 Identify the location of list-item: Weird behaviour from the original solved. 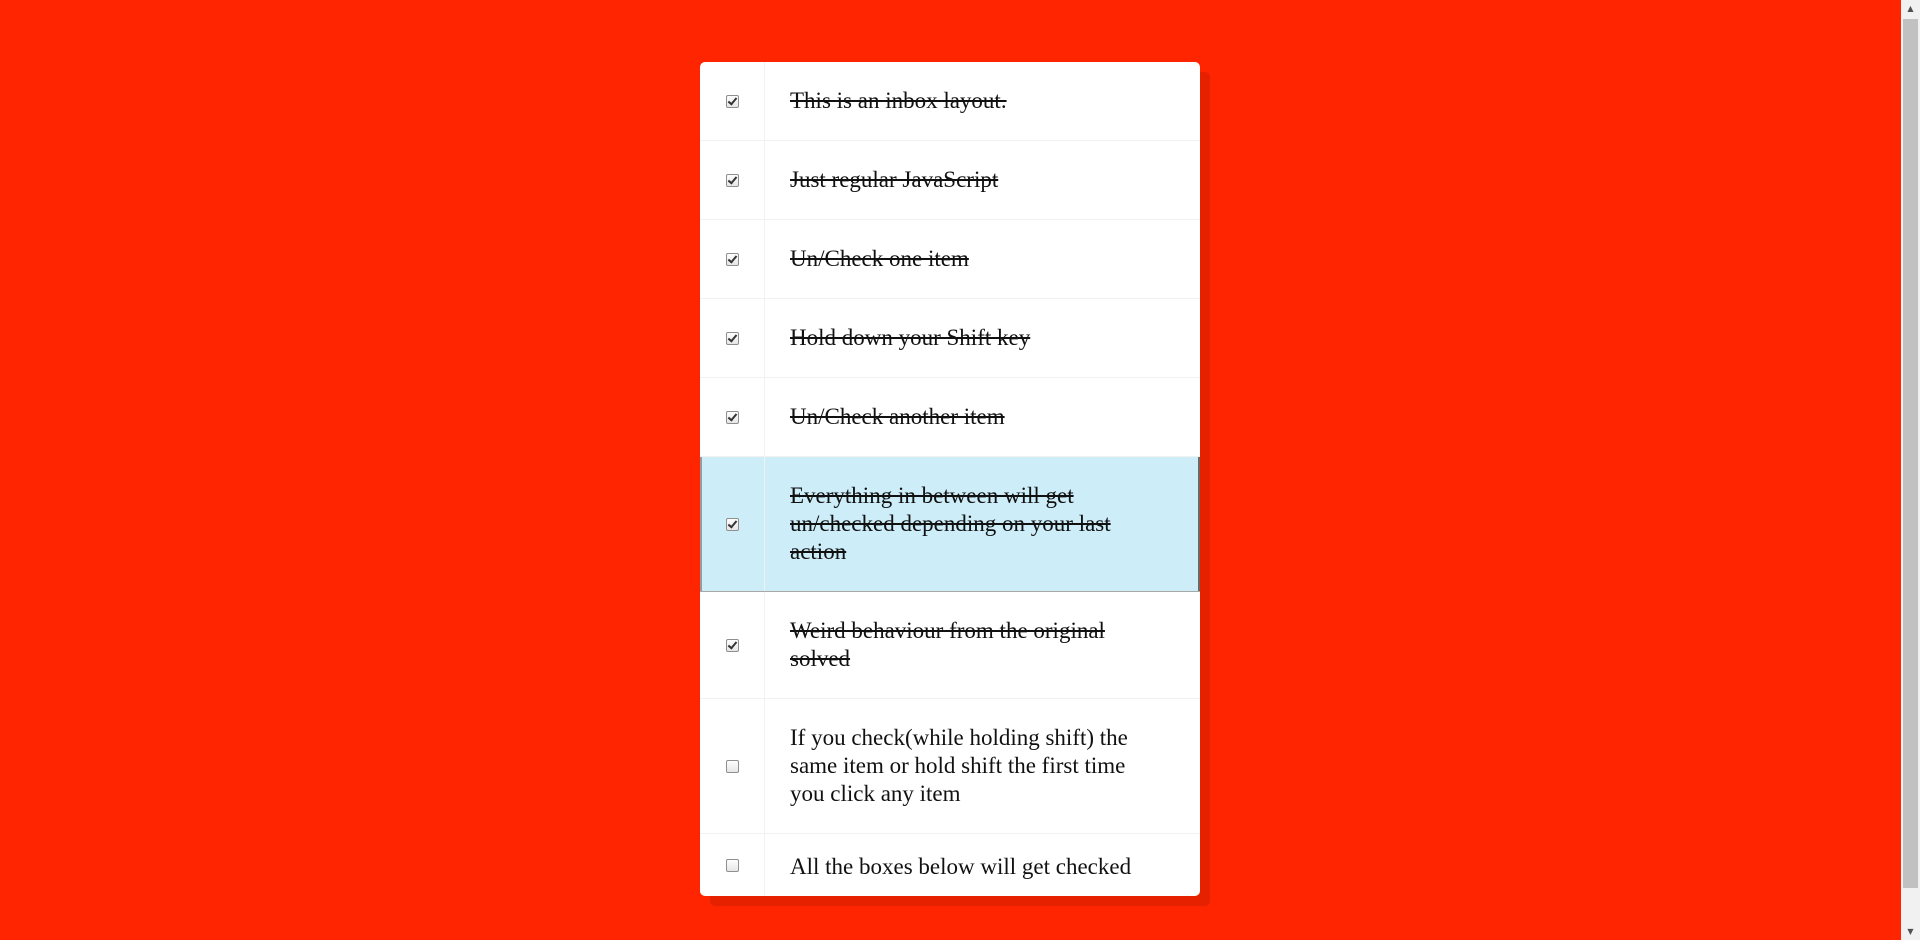
(950, 645).